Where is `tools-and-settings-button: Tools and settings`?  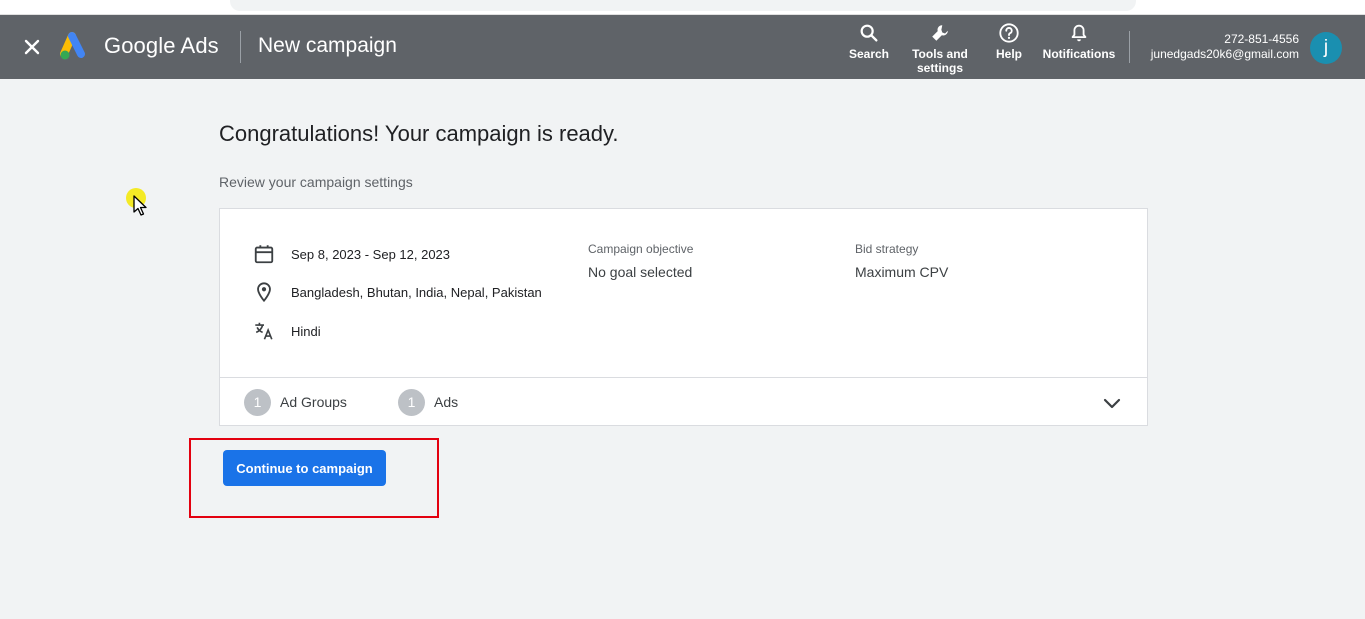 tools-and-settings-button: Tools and settings is located at coordinates (940, 48).